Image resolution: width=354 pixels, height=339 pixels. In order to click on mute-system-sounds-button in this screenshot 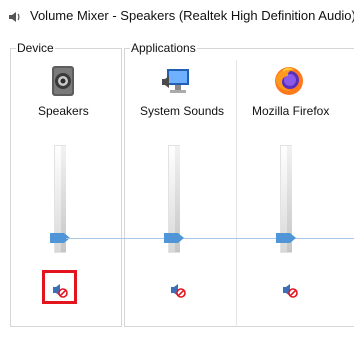, I will do `click(178, 290)`.